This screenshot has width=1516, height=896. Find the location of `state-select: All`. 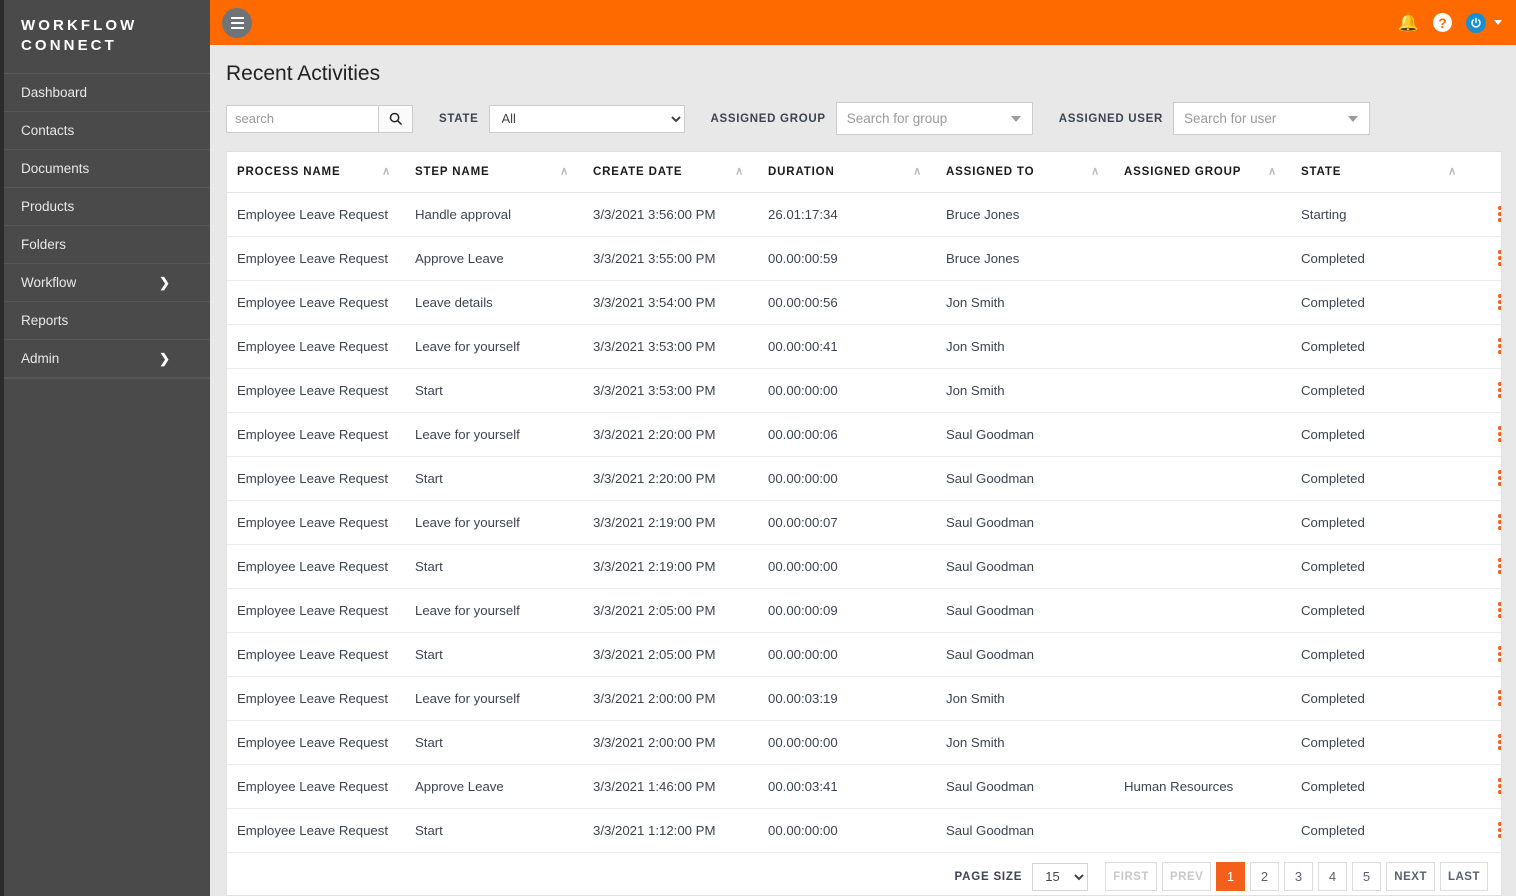

state-select: All is located at coordinates (586, 118).